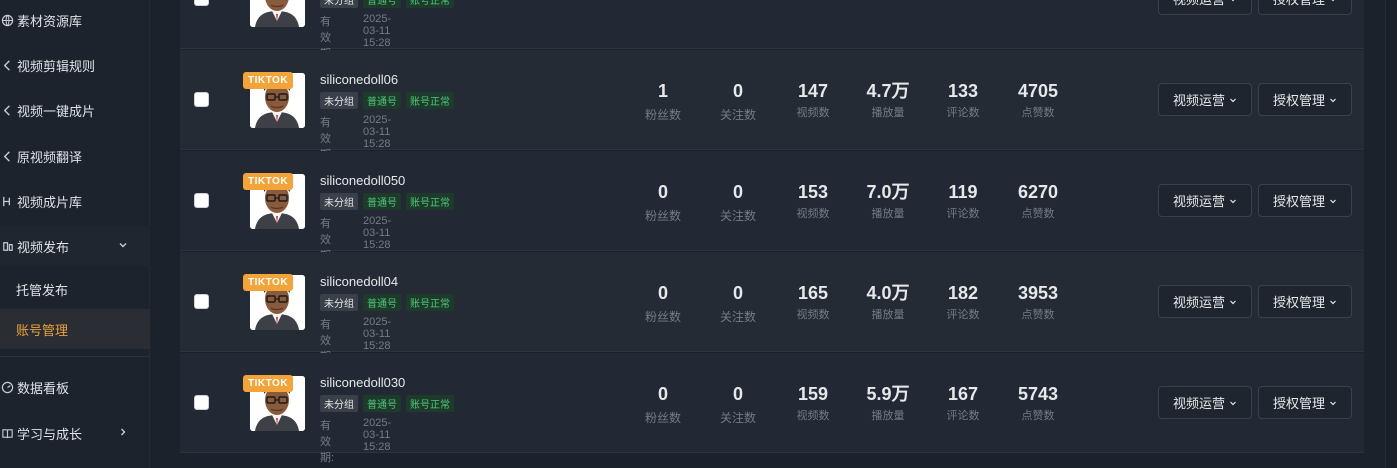  I want to click on account-name: siliconedoll030, so click(362, 382).